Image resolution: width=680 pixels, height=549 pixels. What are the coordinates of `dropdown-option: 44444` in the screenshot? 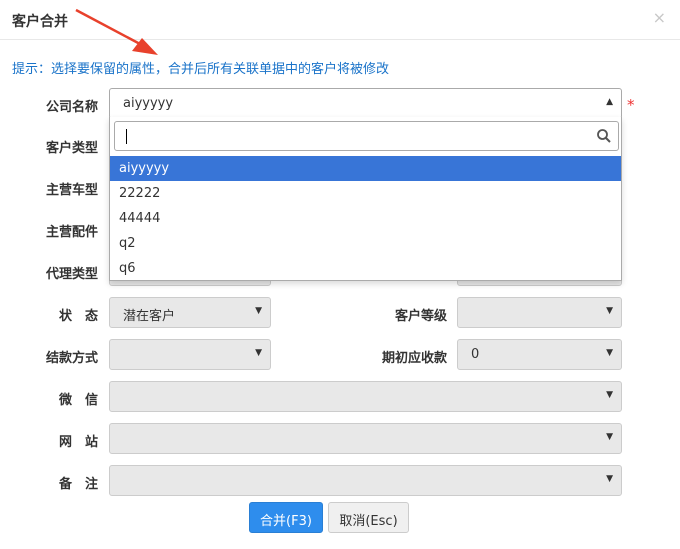 It's located at (365, 218).